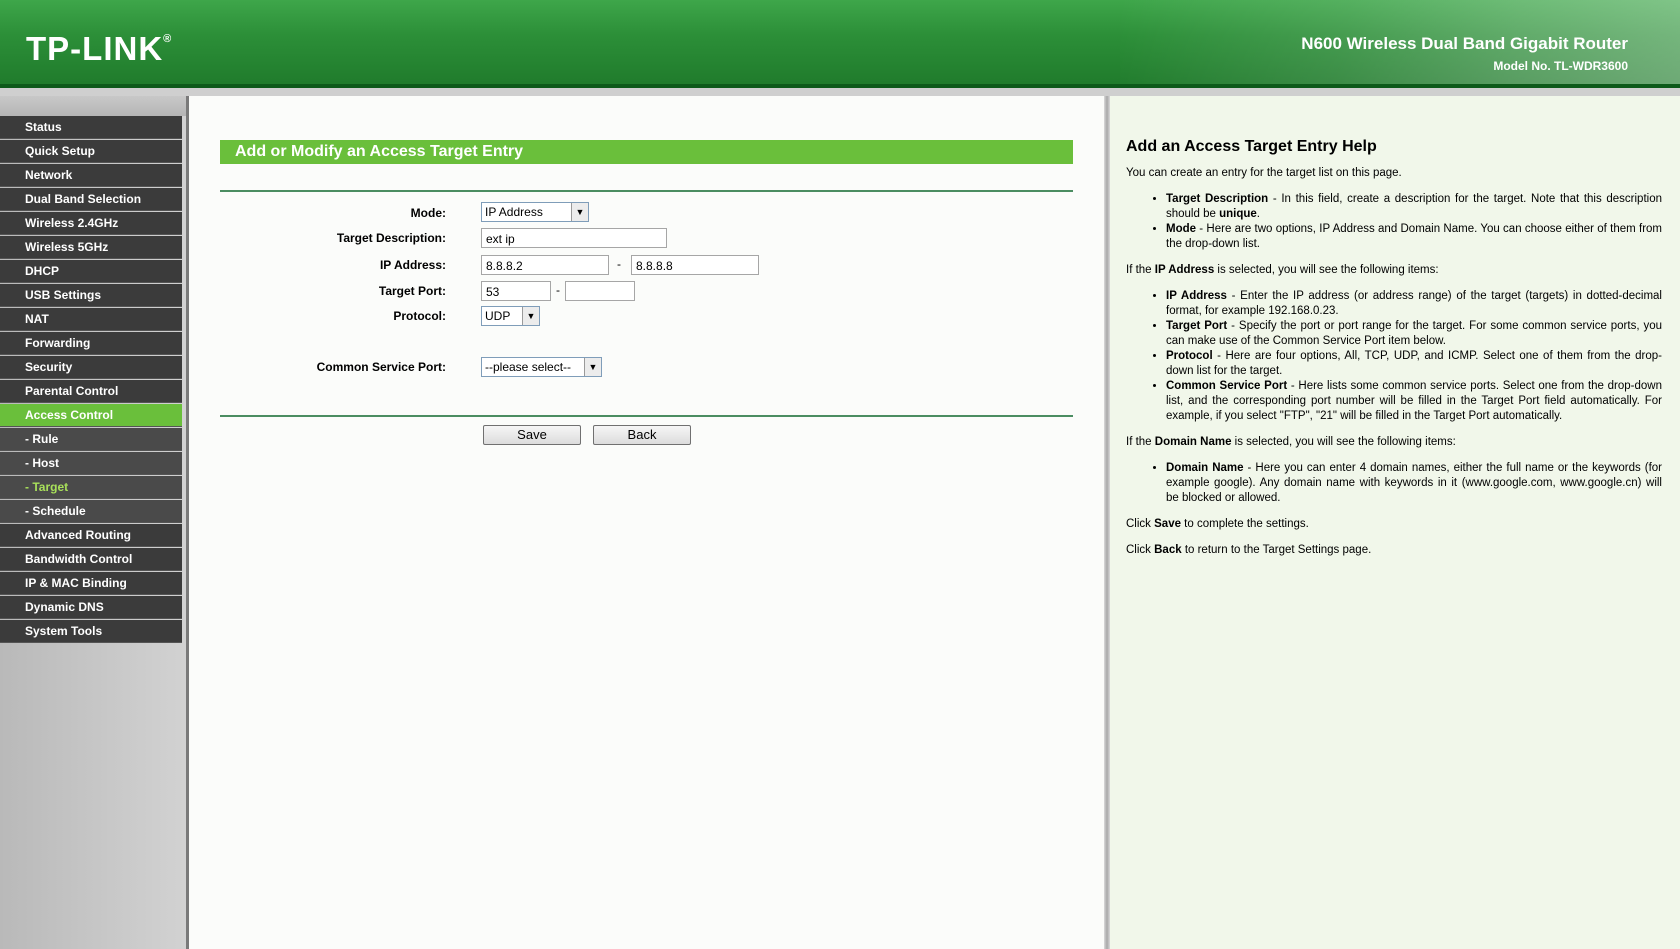  Describe the element at coordinates (1251, 146) in the screenshot. I see `help-title: Add an Access Target Entry Help` at that location.